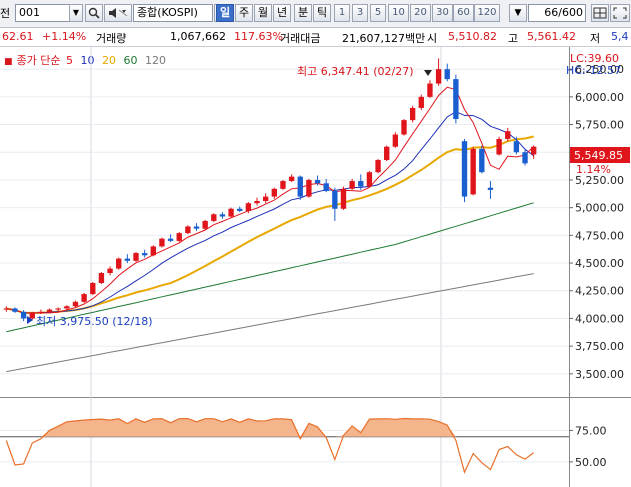 The image size is (631, 487). What do you see at coordinates (355, 71) in the screenshot?
I see `max-annotation: 최고 6,347.41 (02/27)` at bounding box center [355, 71].